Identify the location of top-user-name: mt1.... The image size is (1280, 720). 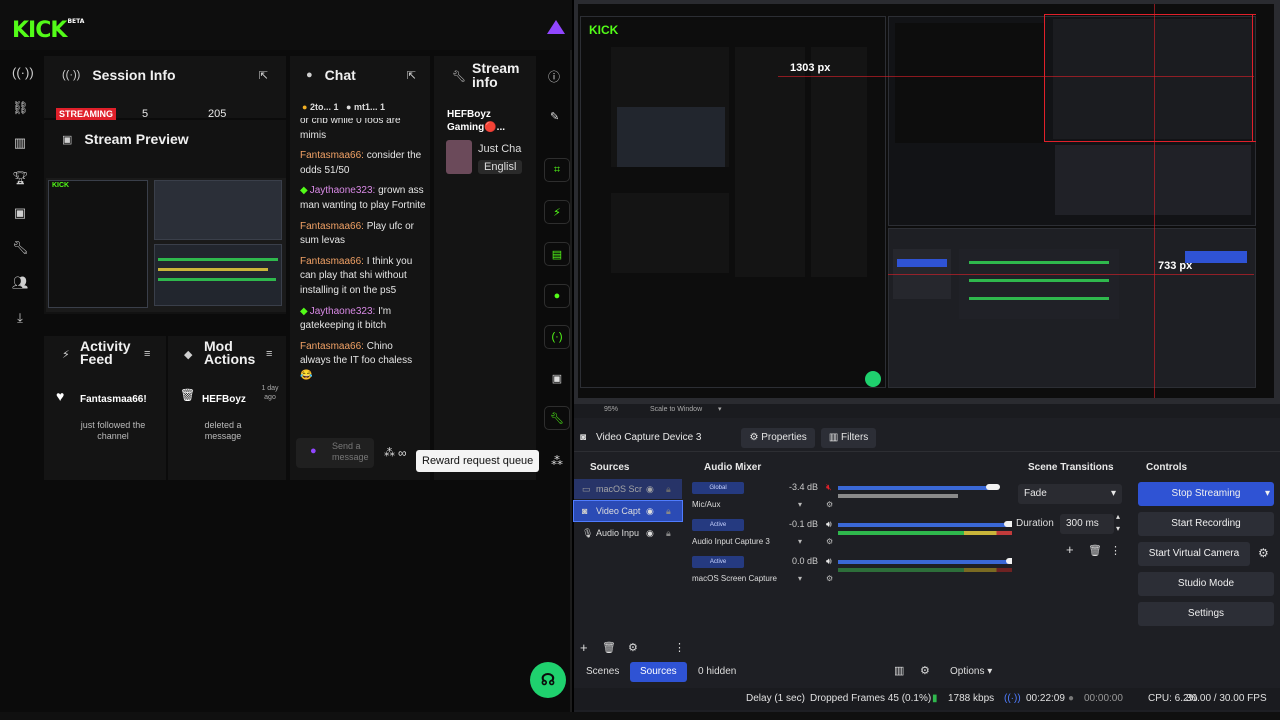
(366, 107).